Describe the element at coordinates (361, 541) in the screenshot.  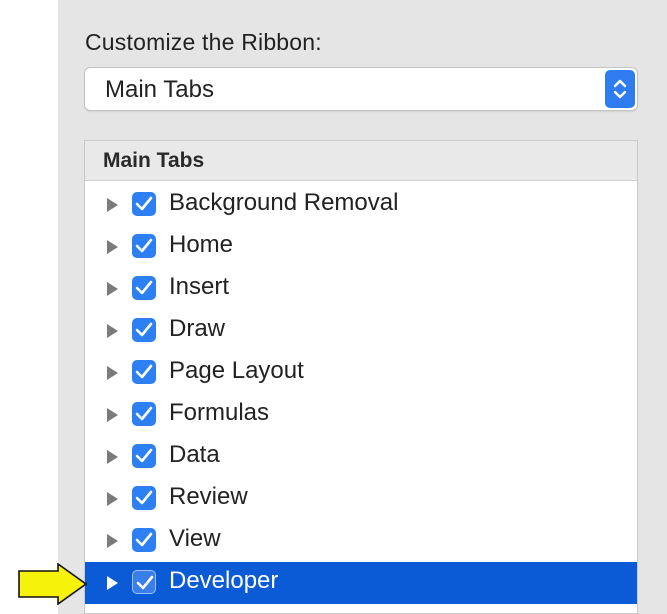
I see `tab-row-view: View` at that location.